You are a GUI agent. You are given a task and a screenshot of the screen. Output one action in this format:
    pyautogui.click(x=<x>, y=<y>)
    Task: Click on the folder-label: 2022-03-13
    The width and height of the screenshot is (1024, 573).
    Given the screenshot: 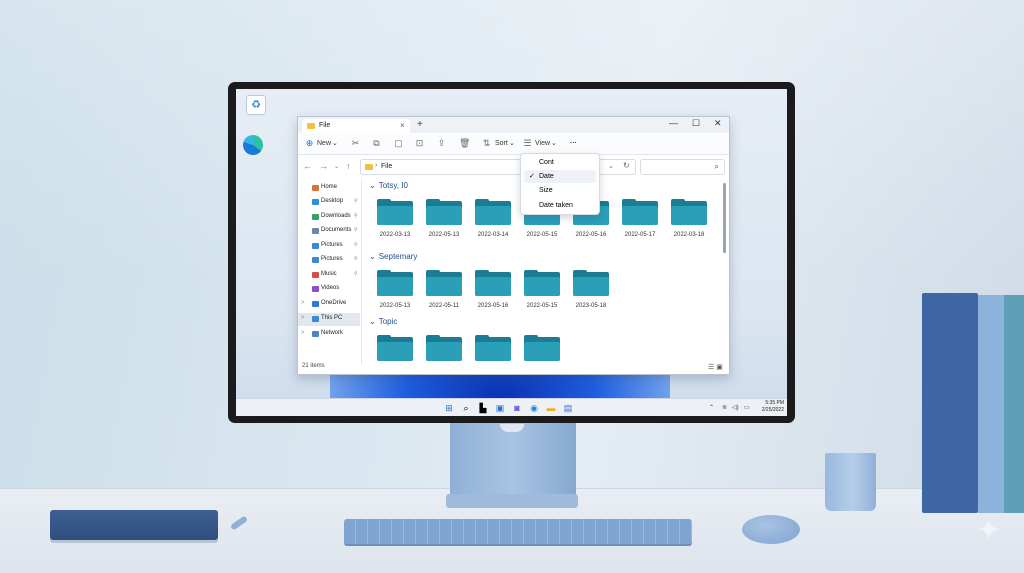 What is the action you would take?
    pyautogui.click(x=395, y=235)
    